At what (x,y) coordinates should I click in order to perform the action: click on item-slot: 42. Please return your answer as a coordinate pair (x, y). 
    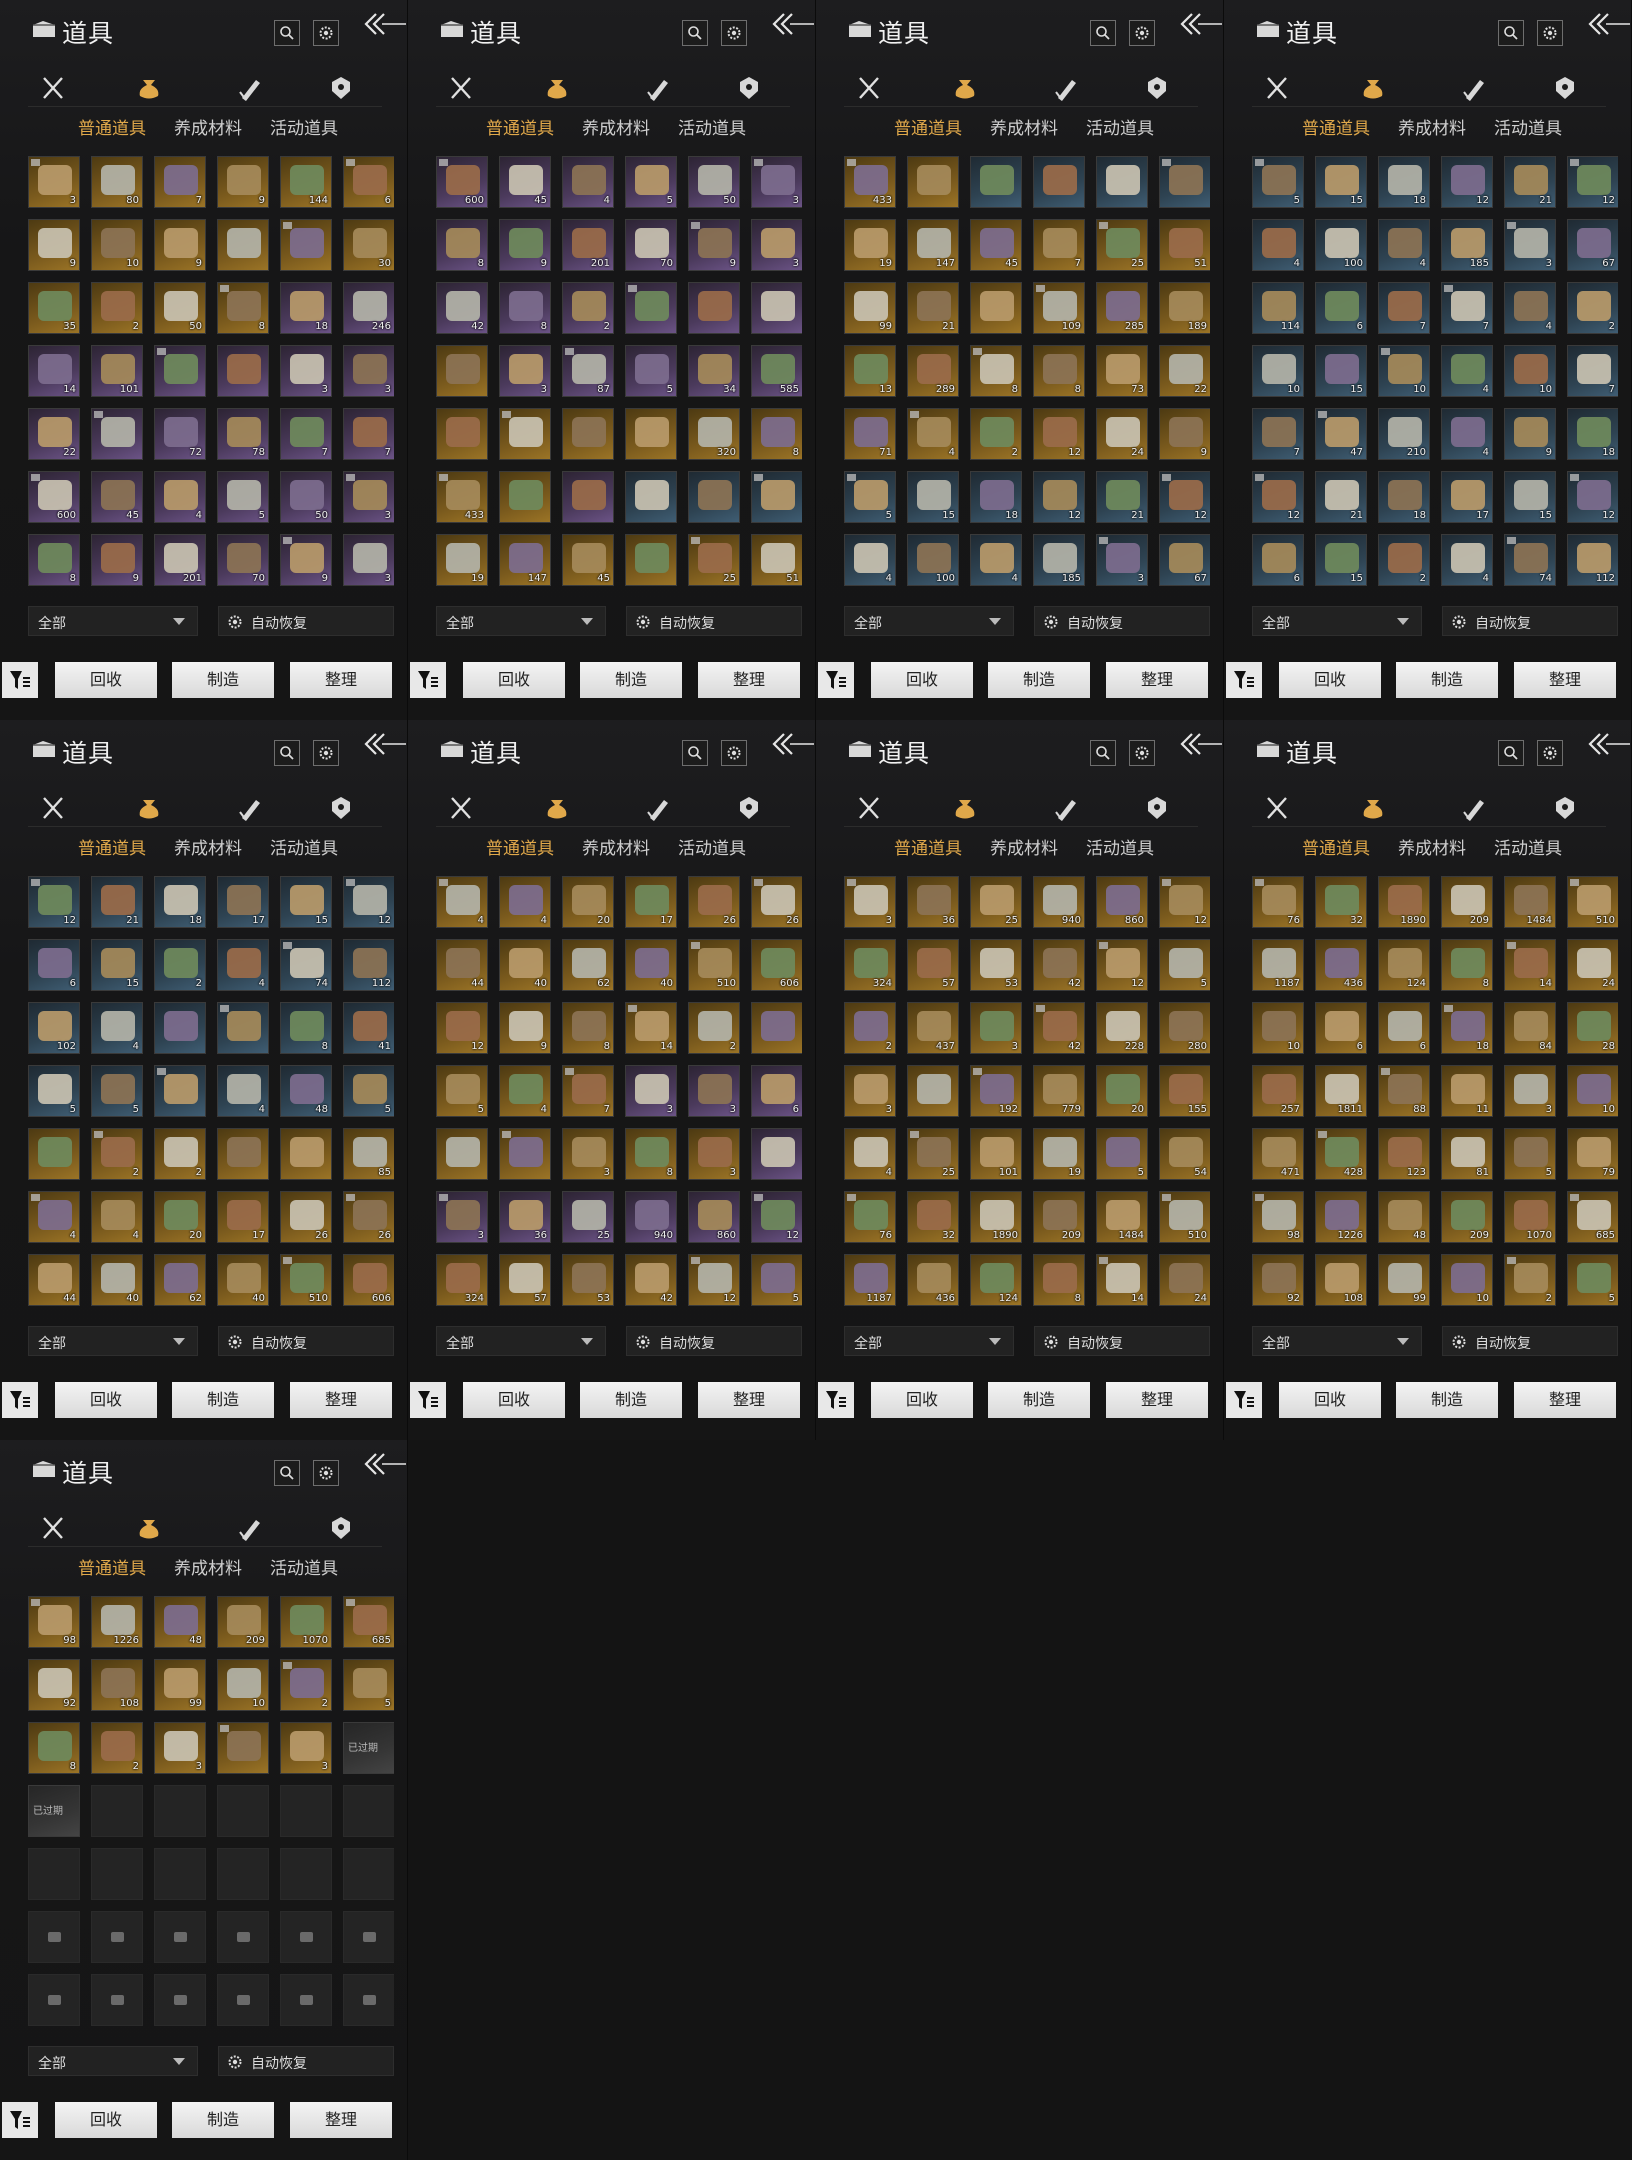
    Looking at the image, I should click on (1059, 965).